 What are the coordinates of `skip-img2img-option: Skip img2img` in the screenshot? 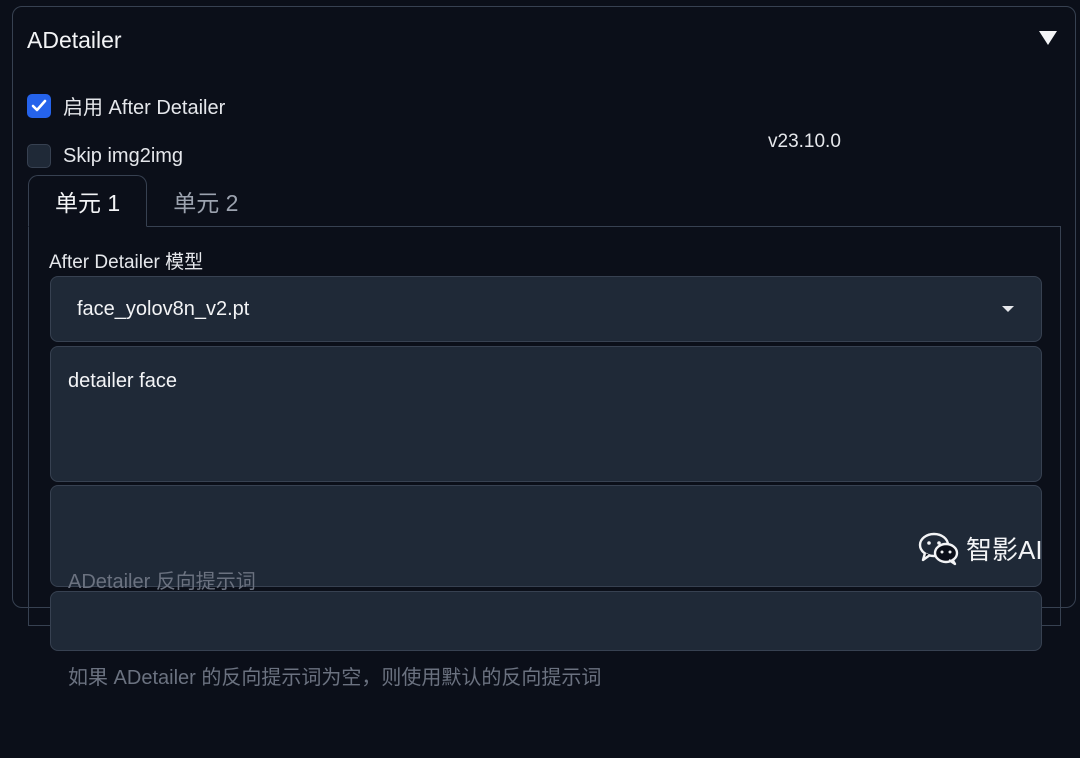 It's located at (105, 156).